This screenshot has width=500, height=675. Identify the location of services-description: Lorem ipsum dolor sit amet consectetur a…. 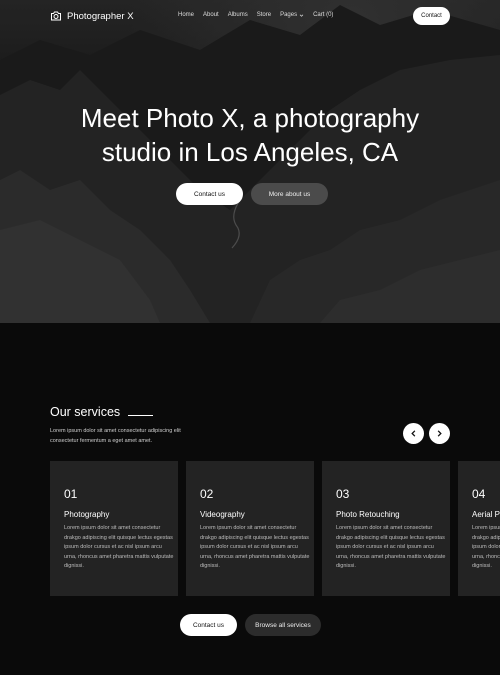
(115, 436).